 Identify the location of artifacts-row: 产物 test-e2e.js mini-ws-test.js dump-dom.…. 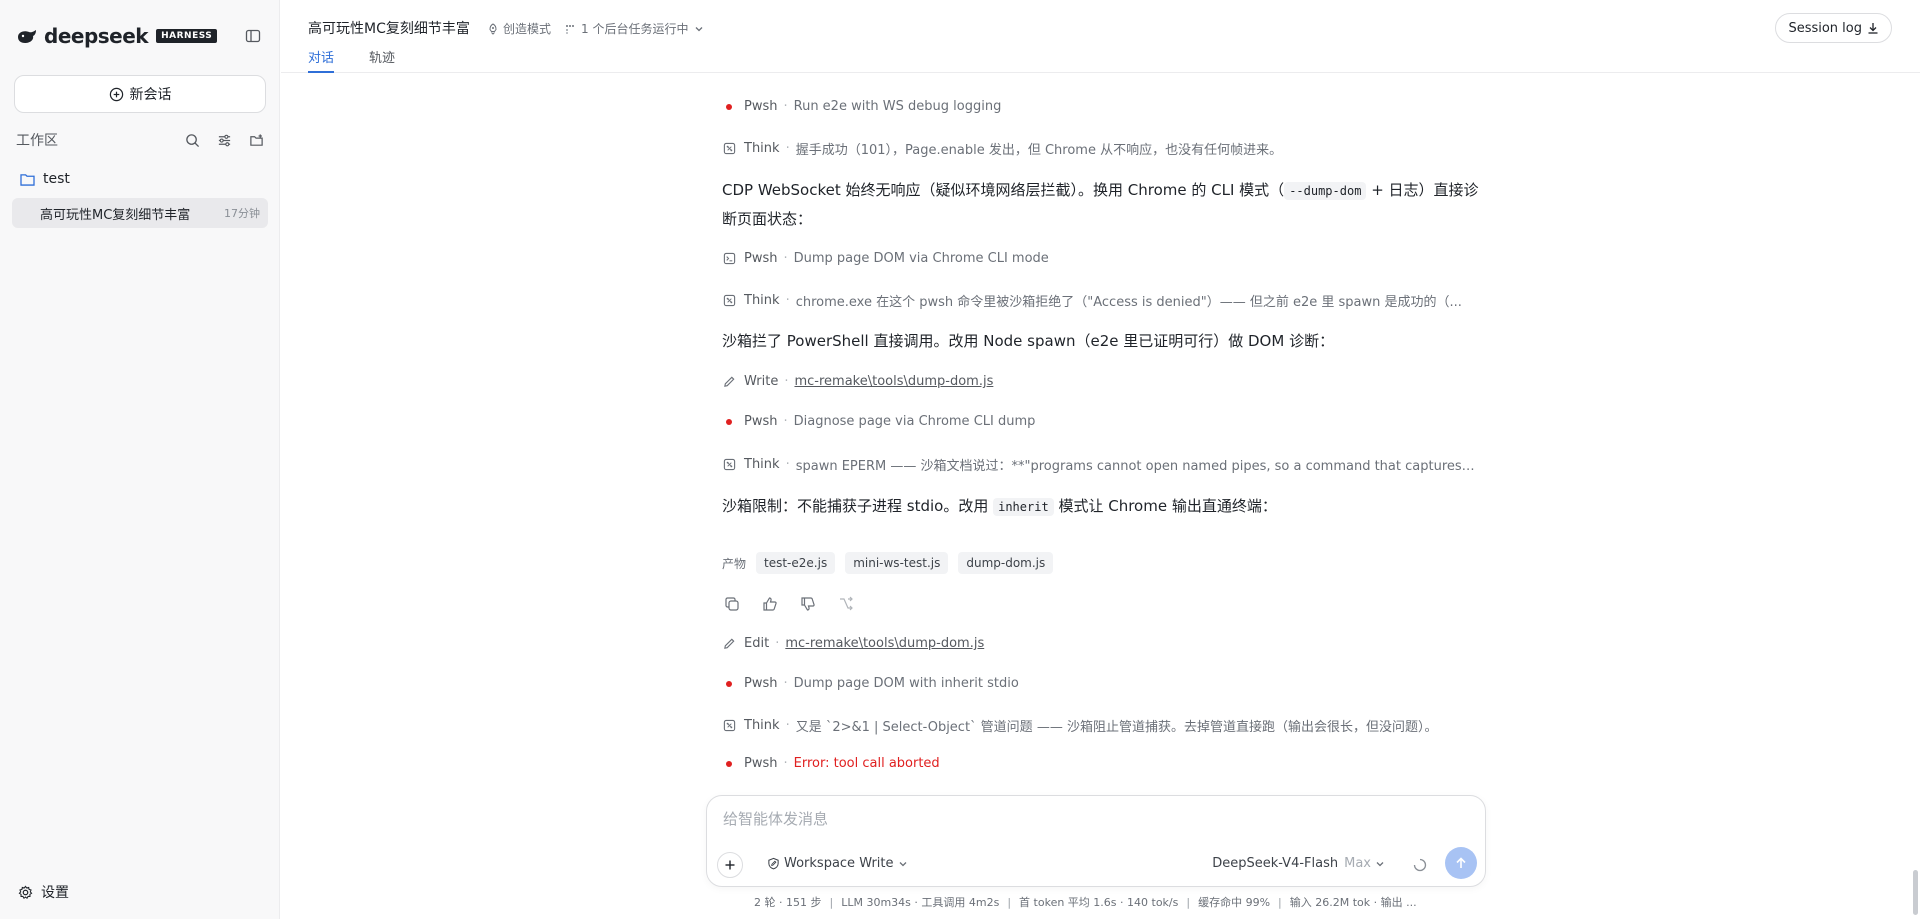
(892, 563).